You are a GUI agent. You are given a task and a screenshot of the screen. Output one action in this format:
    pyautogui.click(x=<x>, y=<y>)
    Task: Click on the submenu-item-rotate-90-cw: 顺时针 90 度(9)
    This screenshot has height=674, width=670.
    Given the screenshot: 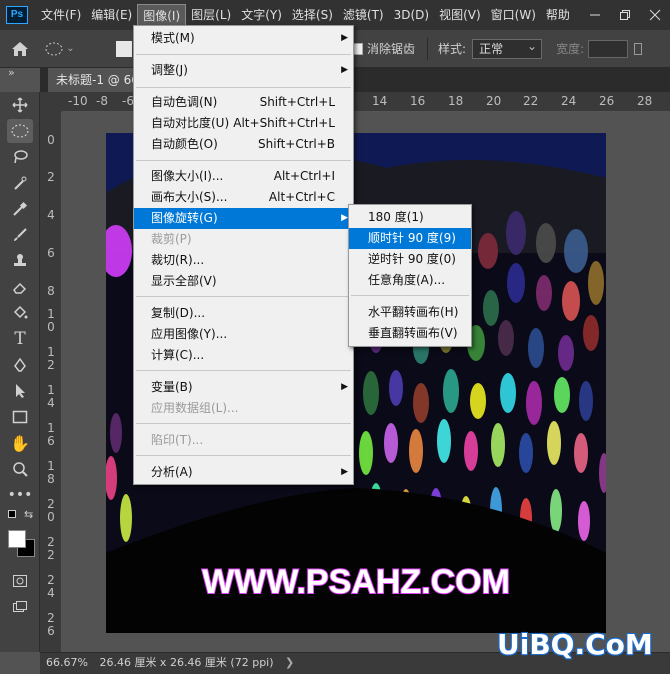 What is the action you would take?
    pyautogui.click(x=410, y=238)
    